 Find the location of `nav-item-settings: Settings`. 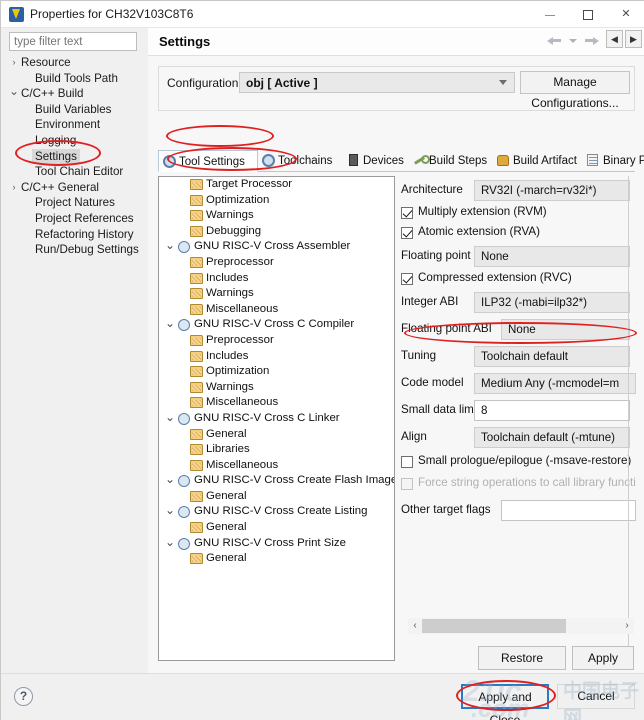

nav-item-settings: Settings is located at coordinates (74, 156).